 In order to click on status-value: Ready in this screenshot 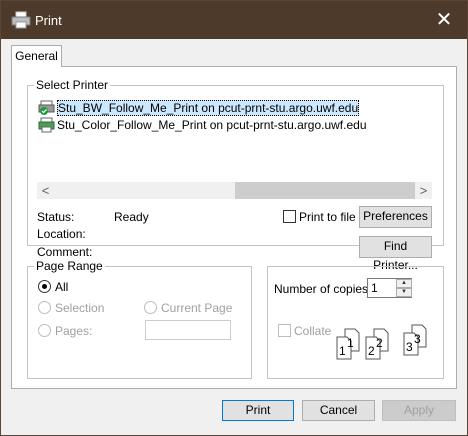, I will do `click(131, 217)`.